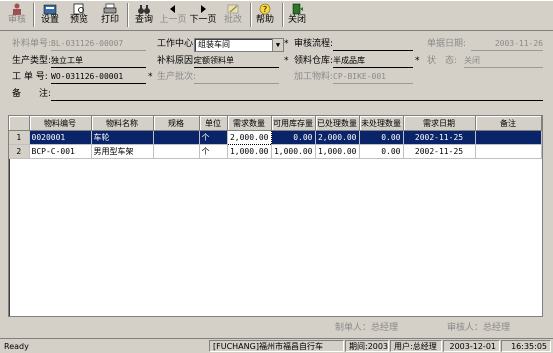 This screenshot has height=353, width=553. I want to click on next-page-button: 下一页, so click(203, 15).